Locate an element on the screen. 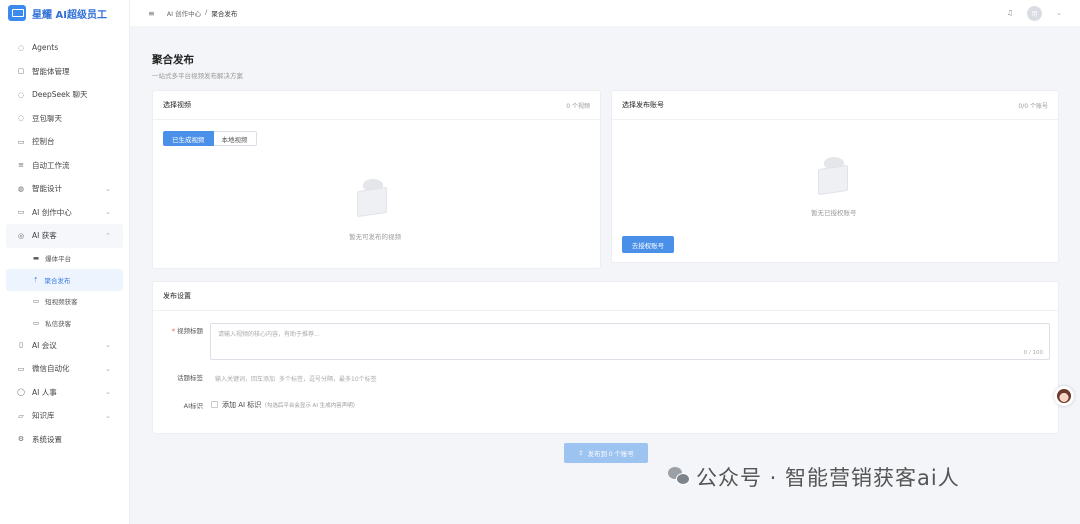  sidebar-item-console: ▭ 控制台 is located at coordinates (64, 142).